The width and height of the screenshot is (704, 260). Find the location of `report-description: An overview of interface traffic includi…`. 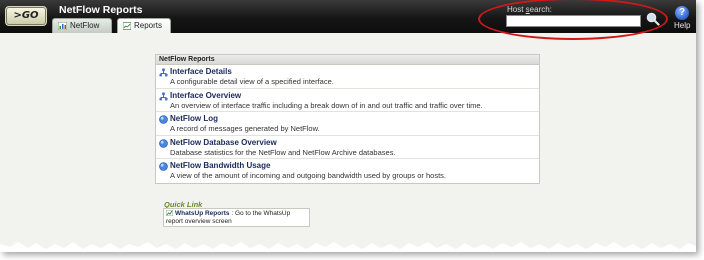

report-description: An overview of interface traffic includi… is located at coordinates (326, 105).